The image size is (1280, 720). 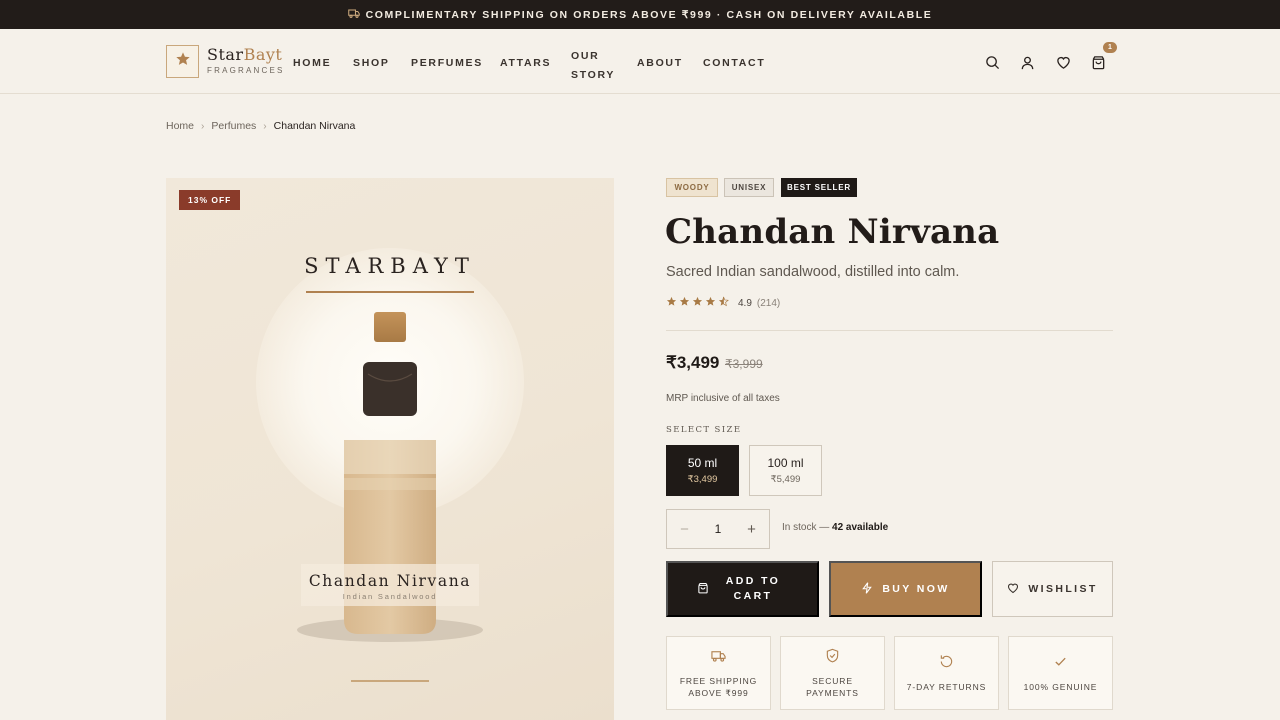 I want to click on feature-label: 7-DAY RETURNS, so click(x=946, y=686).